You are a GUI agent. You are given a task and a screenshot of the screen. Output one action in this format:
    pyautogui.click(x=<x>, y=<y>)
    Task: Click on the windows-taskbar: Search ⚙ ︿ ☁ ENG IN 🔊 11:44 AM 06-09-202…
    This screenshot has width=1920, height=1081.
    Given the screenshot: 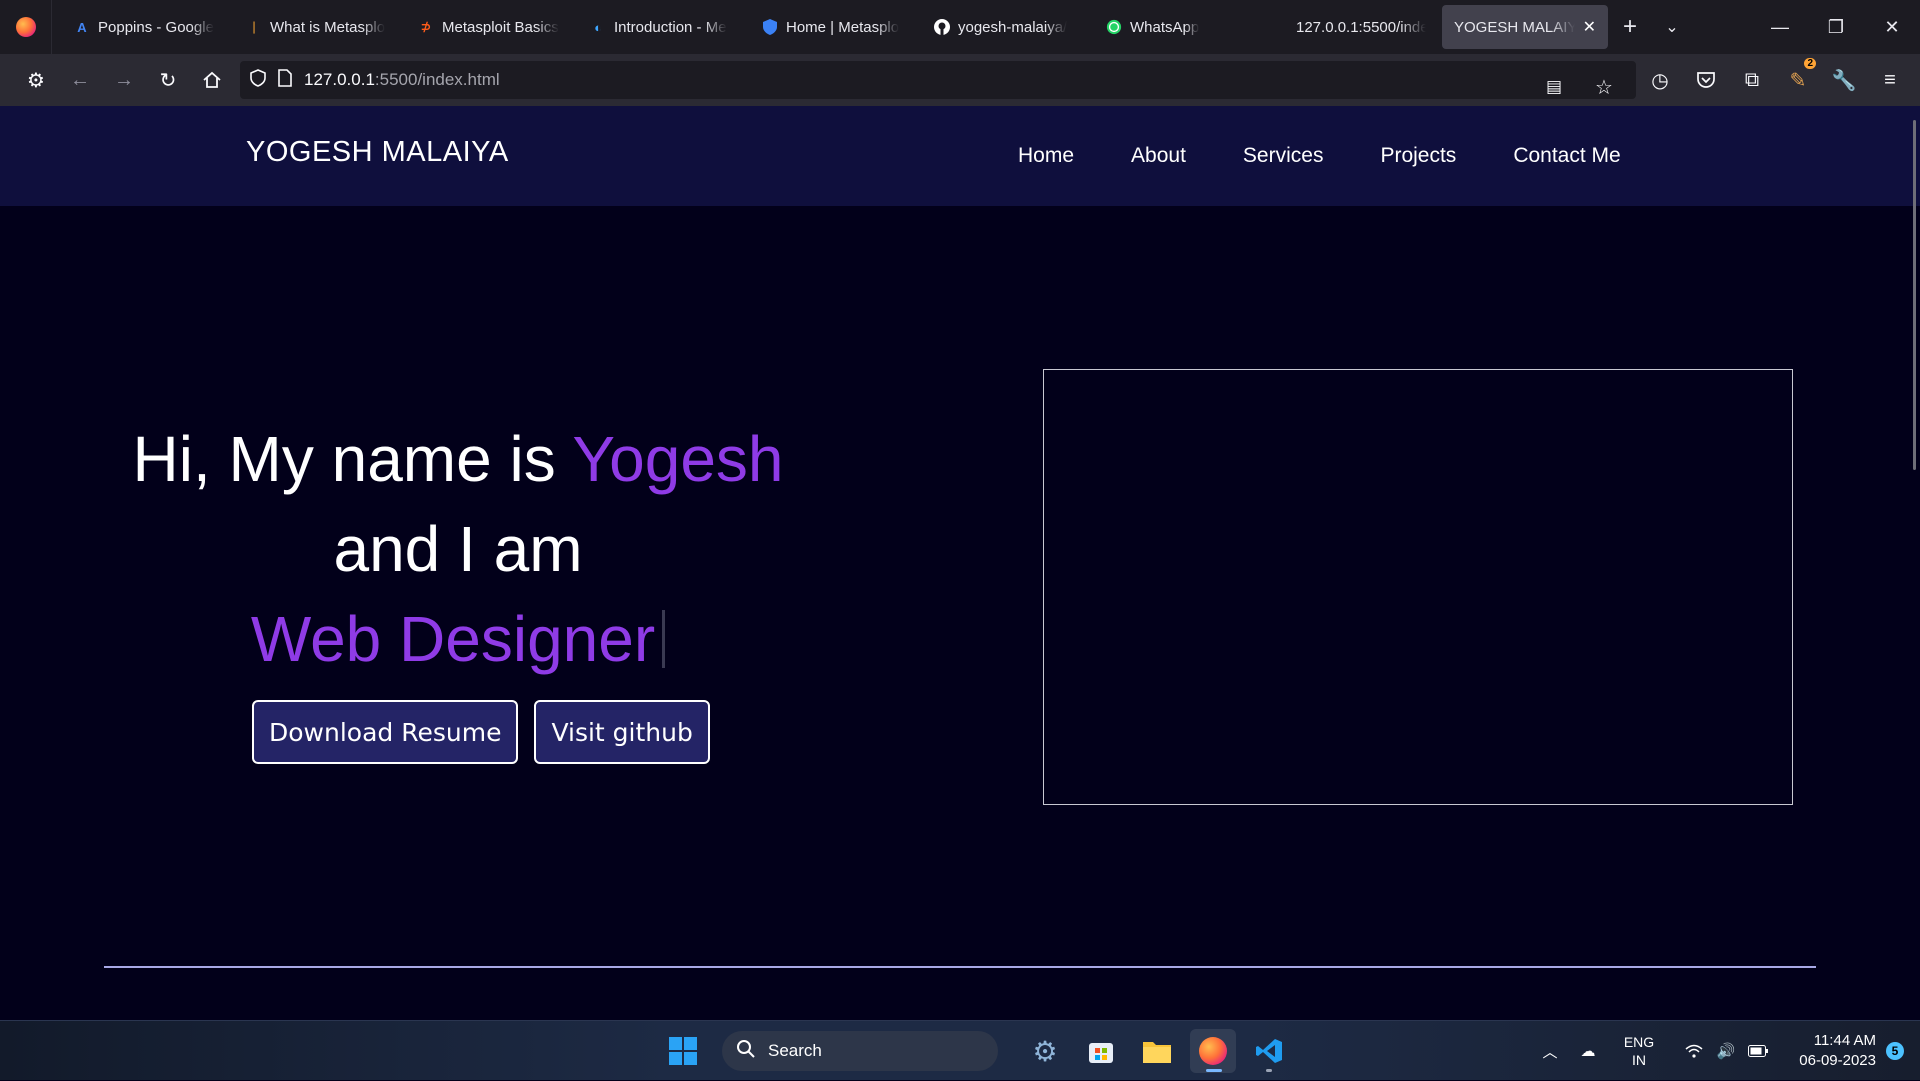 What is the action you would take?
    pyautogui.click(x=960, y=1050)
    